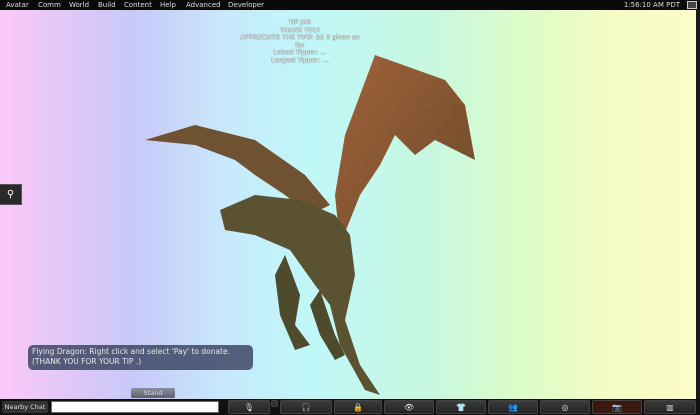 This screenshot has width=700, height=415. I want to click on menu-avatar: Avatar, so click(17, 5).